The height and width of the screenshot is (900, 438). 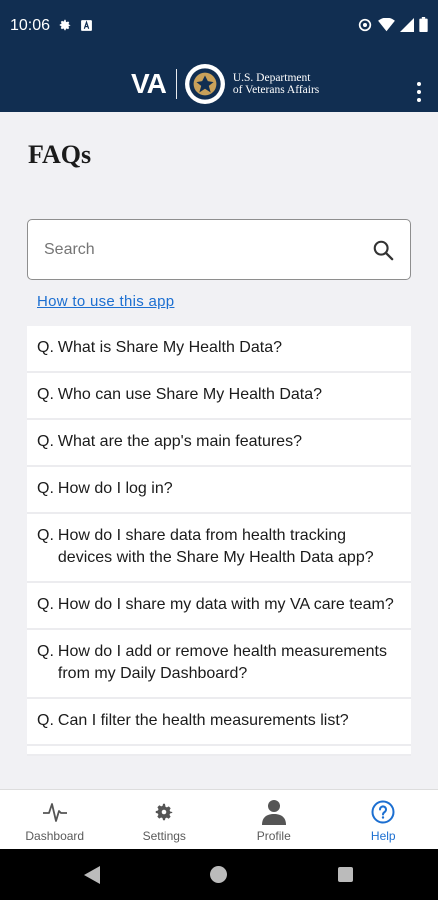 I want to click on bottom-nav: Dashboard Settings Profile Help, so click(x=219, y=819).